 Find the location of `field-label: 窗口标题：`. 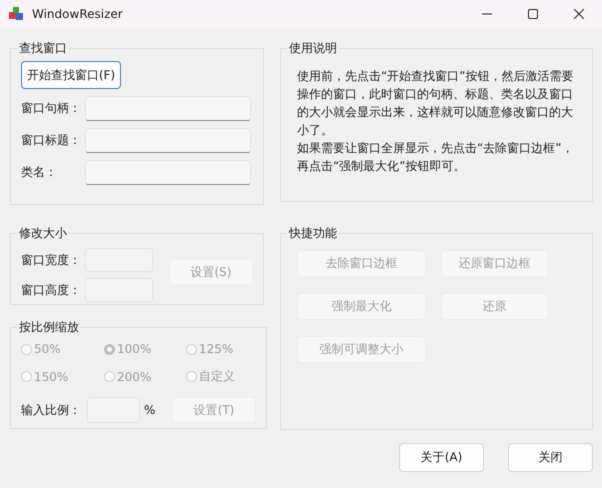

field-label: 窗口标题： is located at coordinates (51, 140).